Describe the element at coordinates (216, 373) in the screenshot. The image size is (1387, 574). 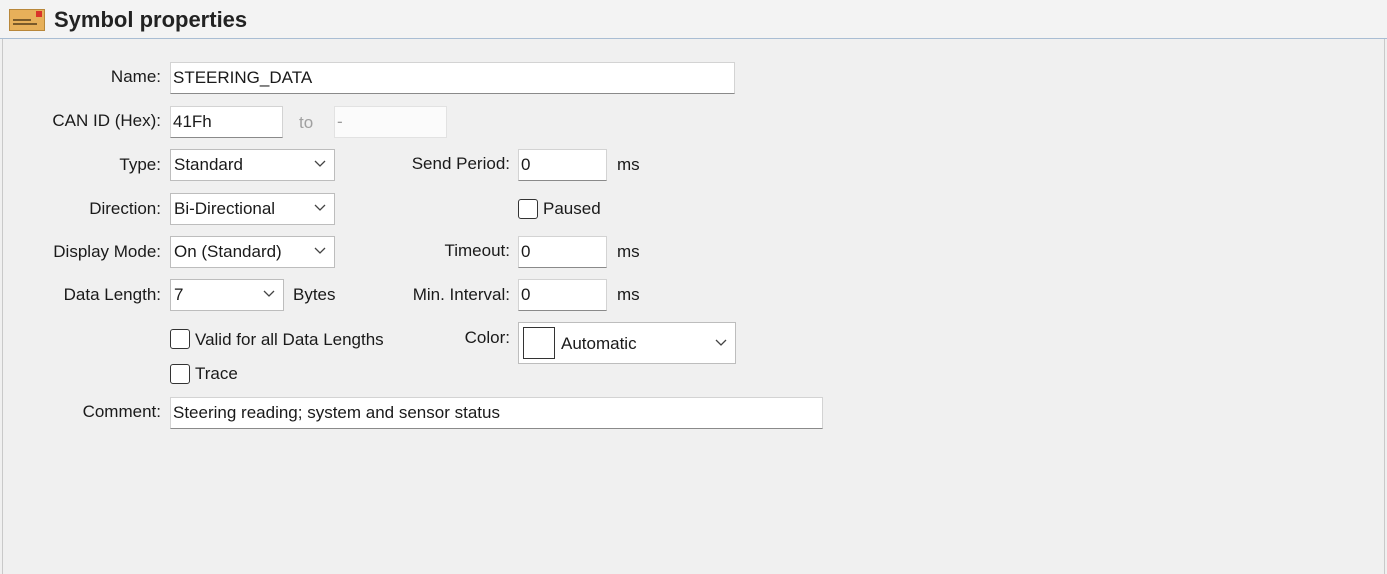
I see `trace-label: Trace` at that location.